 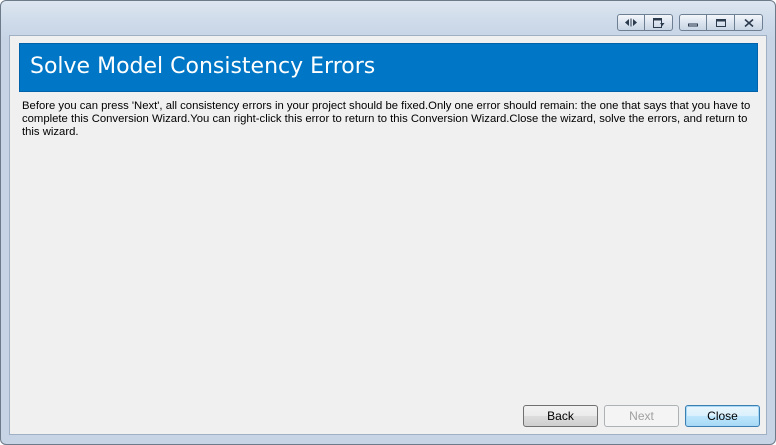 I want to click on pane-controls, so click(x=645, y=22).